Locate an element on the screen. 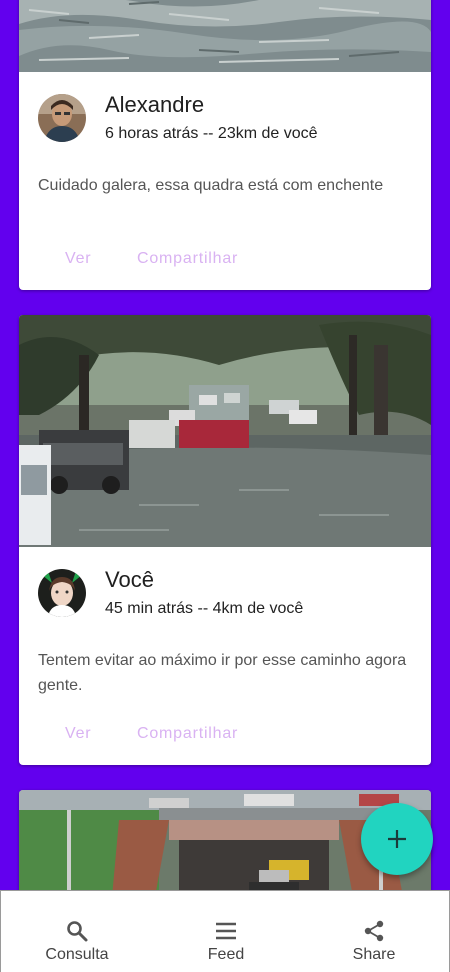 The image size is (450, 972). bottom-navigation: Consulta Feed Share is located at coordinates (225, 931).